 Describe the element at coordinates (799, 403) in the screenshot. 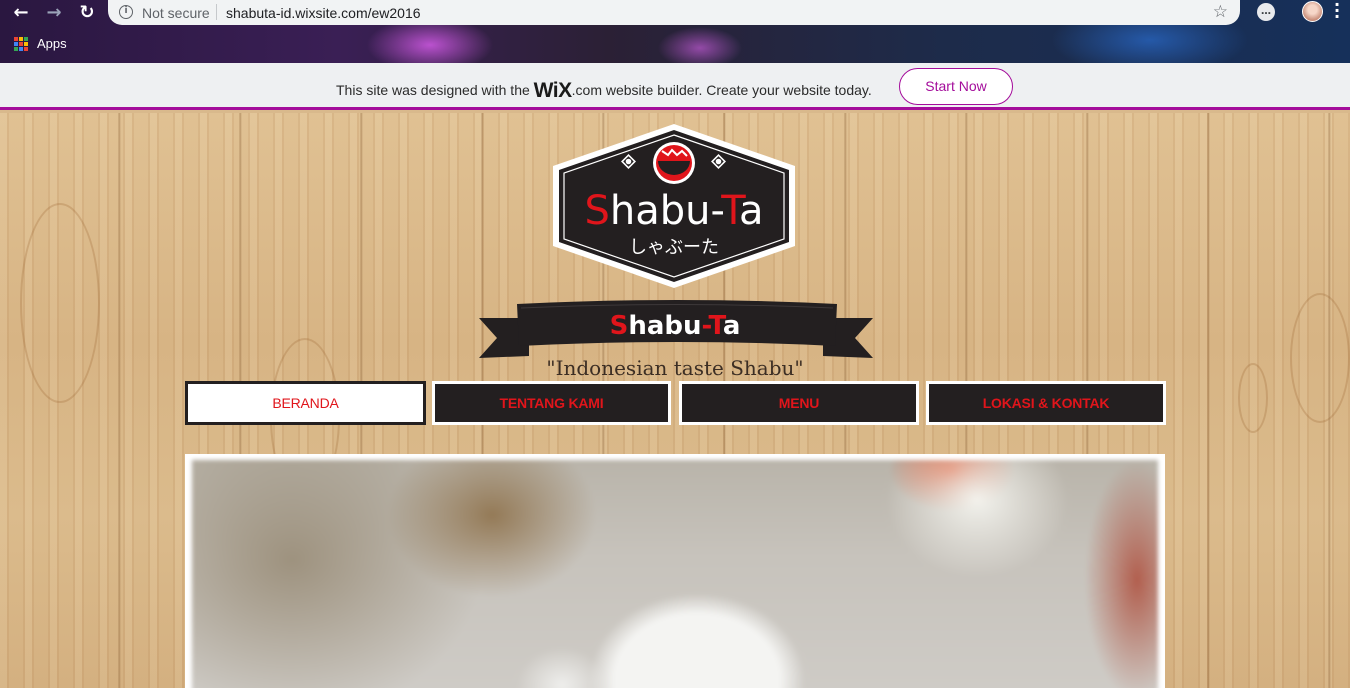

I see `nav-menu: MENU` at that location.